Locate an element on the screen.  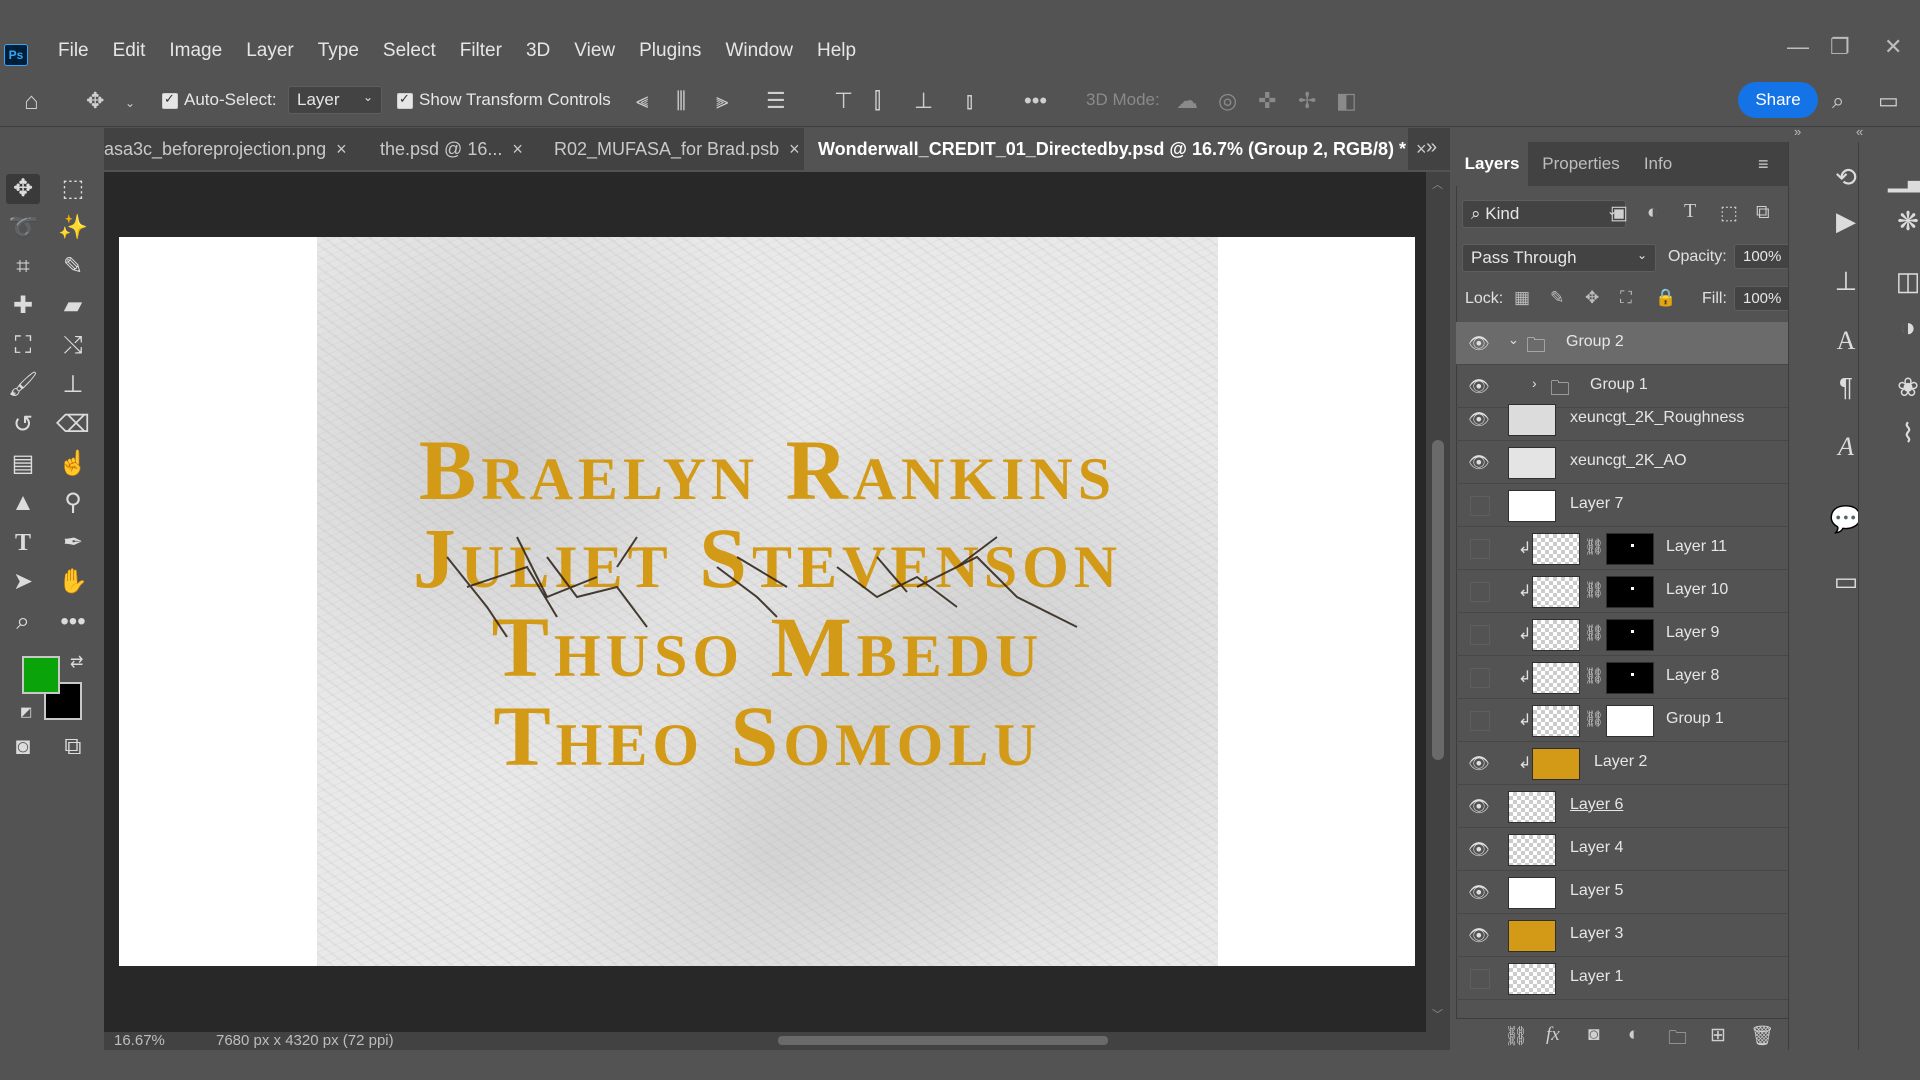
lock-all-icon: 🔒 is located at coordinates (1665, 298).